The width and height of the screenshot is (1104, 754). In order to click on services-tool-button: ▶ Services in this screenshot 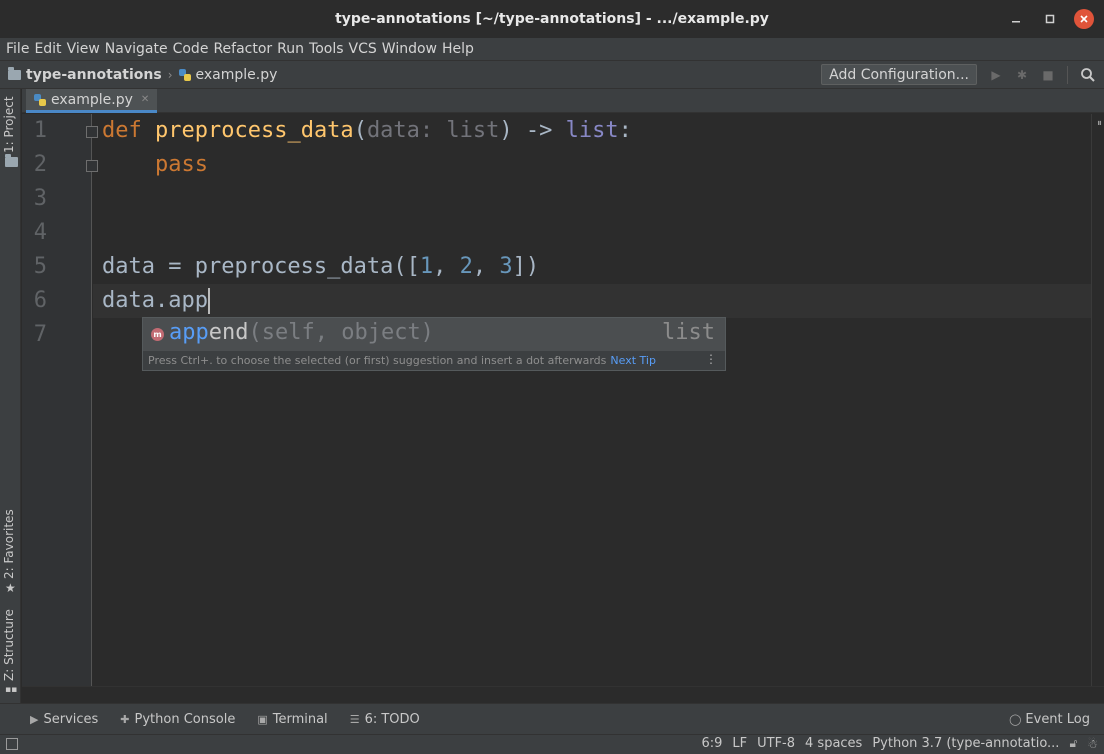, I will do `click(64, 719)`.